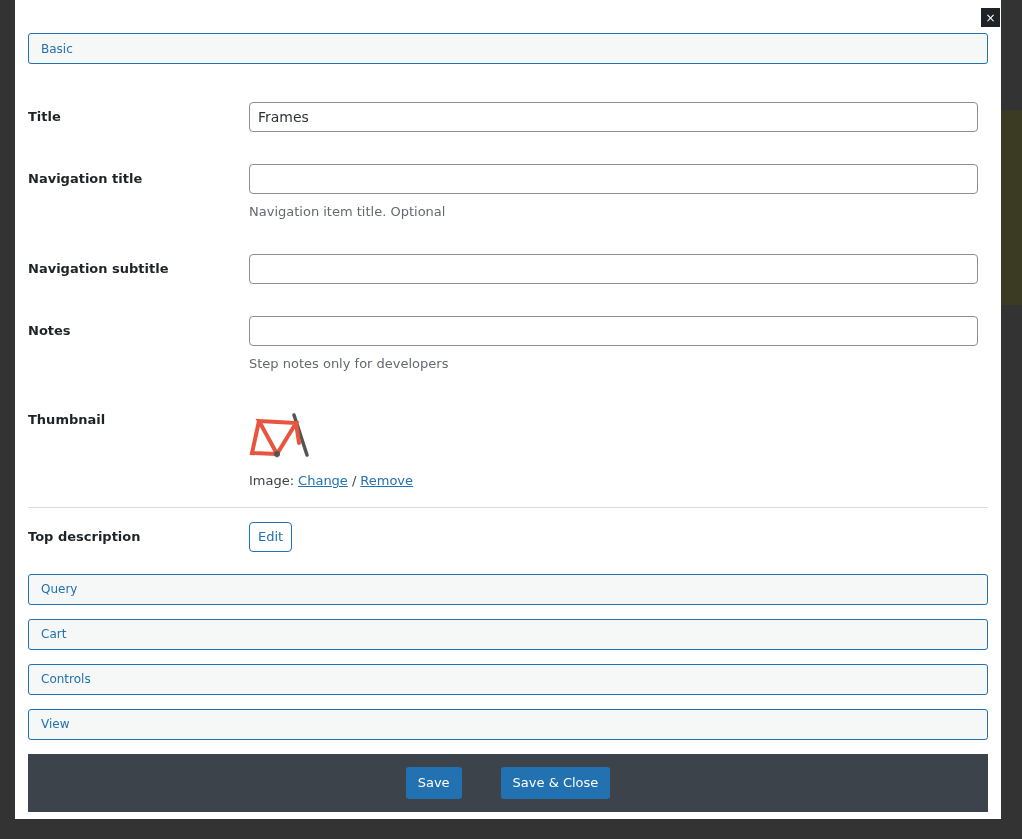 The image size is (1022, 839). What do you see at coordinates (84, 536) in the screenshot?
I see `field-label: Top description` at bounding box center [84, 536].